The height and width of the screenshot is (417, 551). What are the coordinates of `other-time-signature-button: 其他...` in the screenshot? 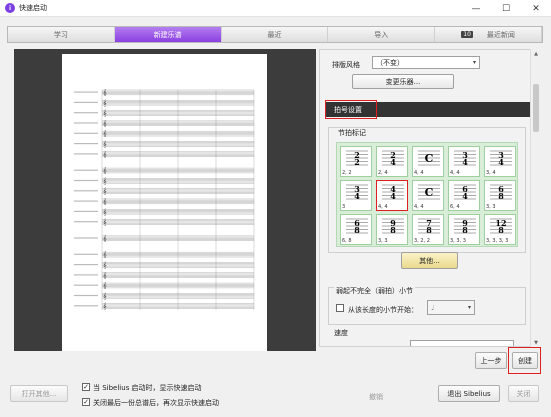 It's located at (429, 260).